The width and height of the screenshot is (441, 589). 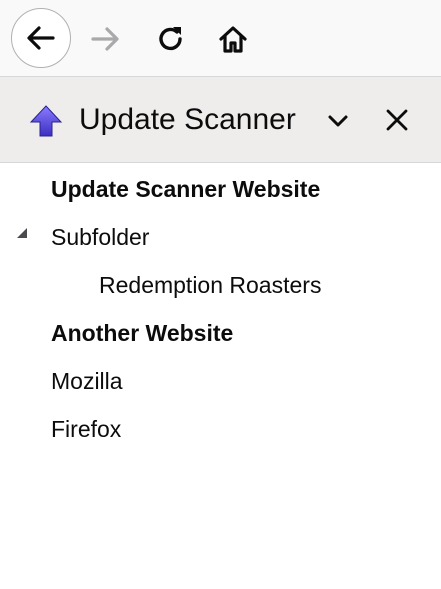 I want to click on reload-icon, so click(x=170, y=39).